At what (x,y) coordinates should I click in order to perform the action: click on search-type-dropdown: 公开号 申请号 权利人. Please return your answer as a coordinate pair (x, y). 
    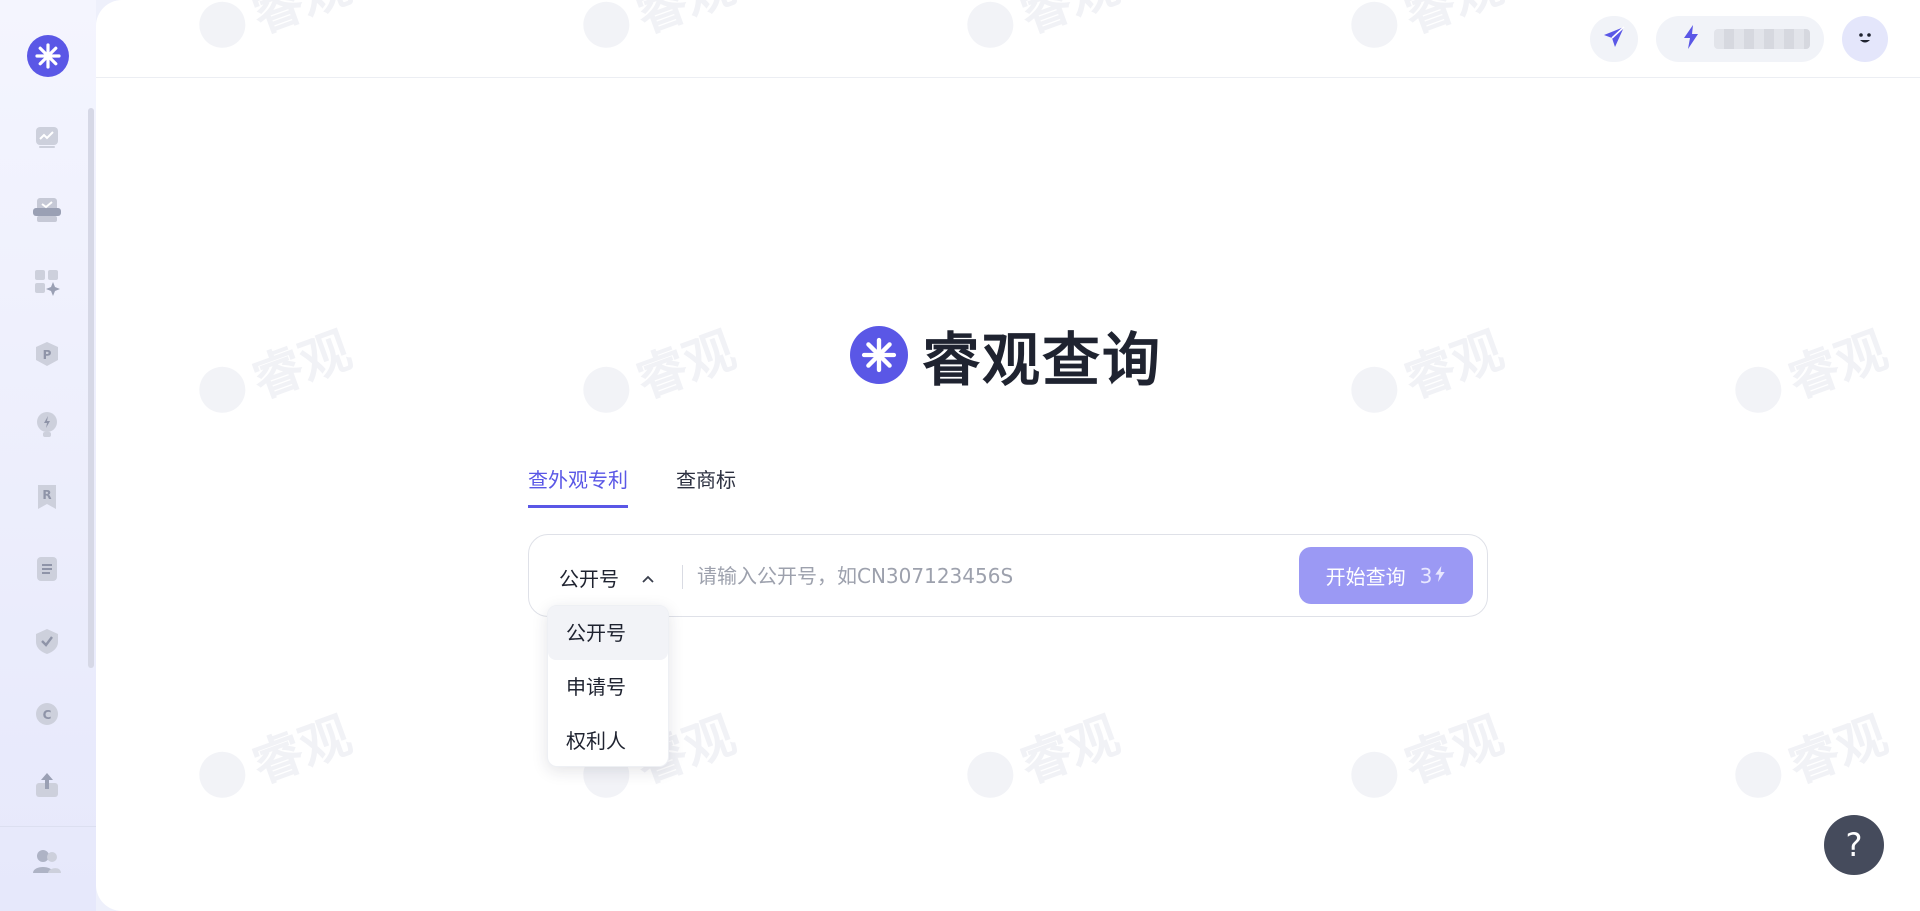
    Looking at the image, I should click on (608, 686).